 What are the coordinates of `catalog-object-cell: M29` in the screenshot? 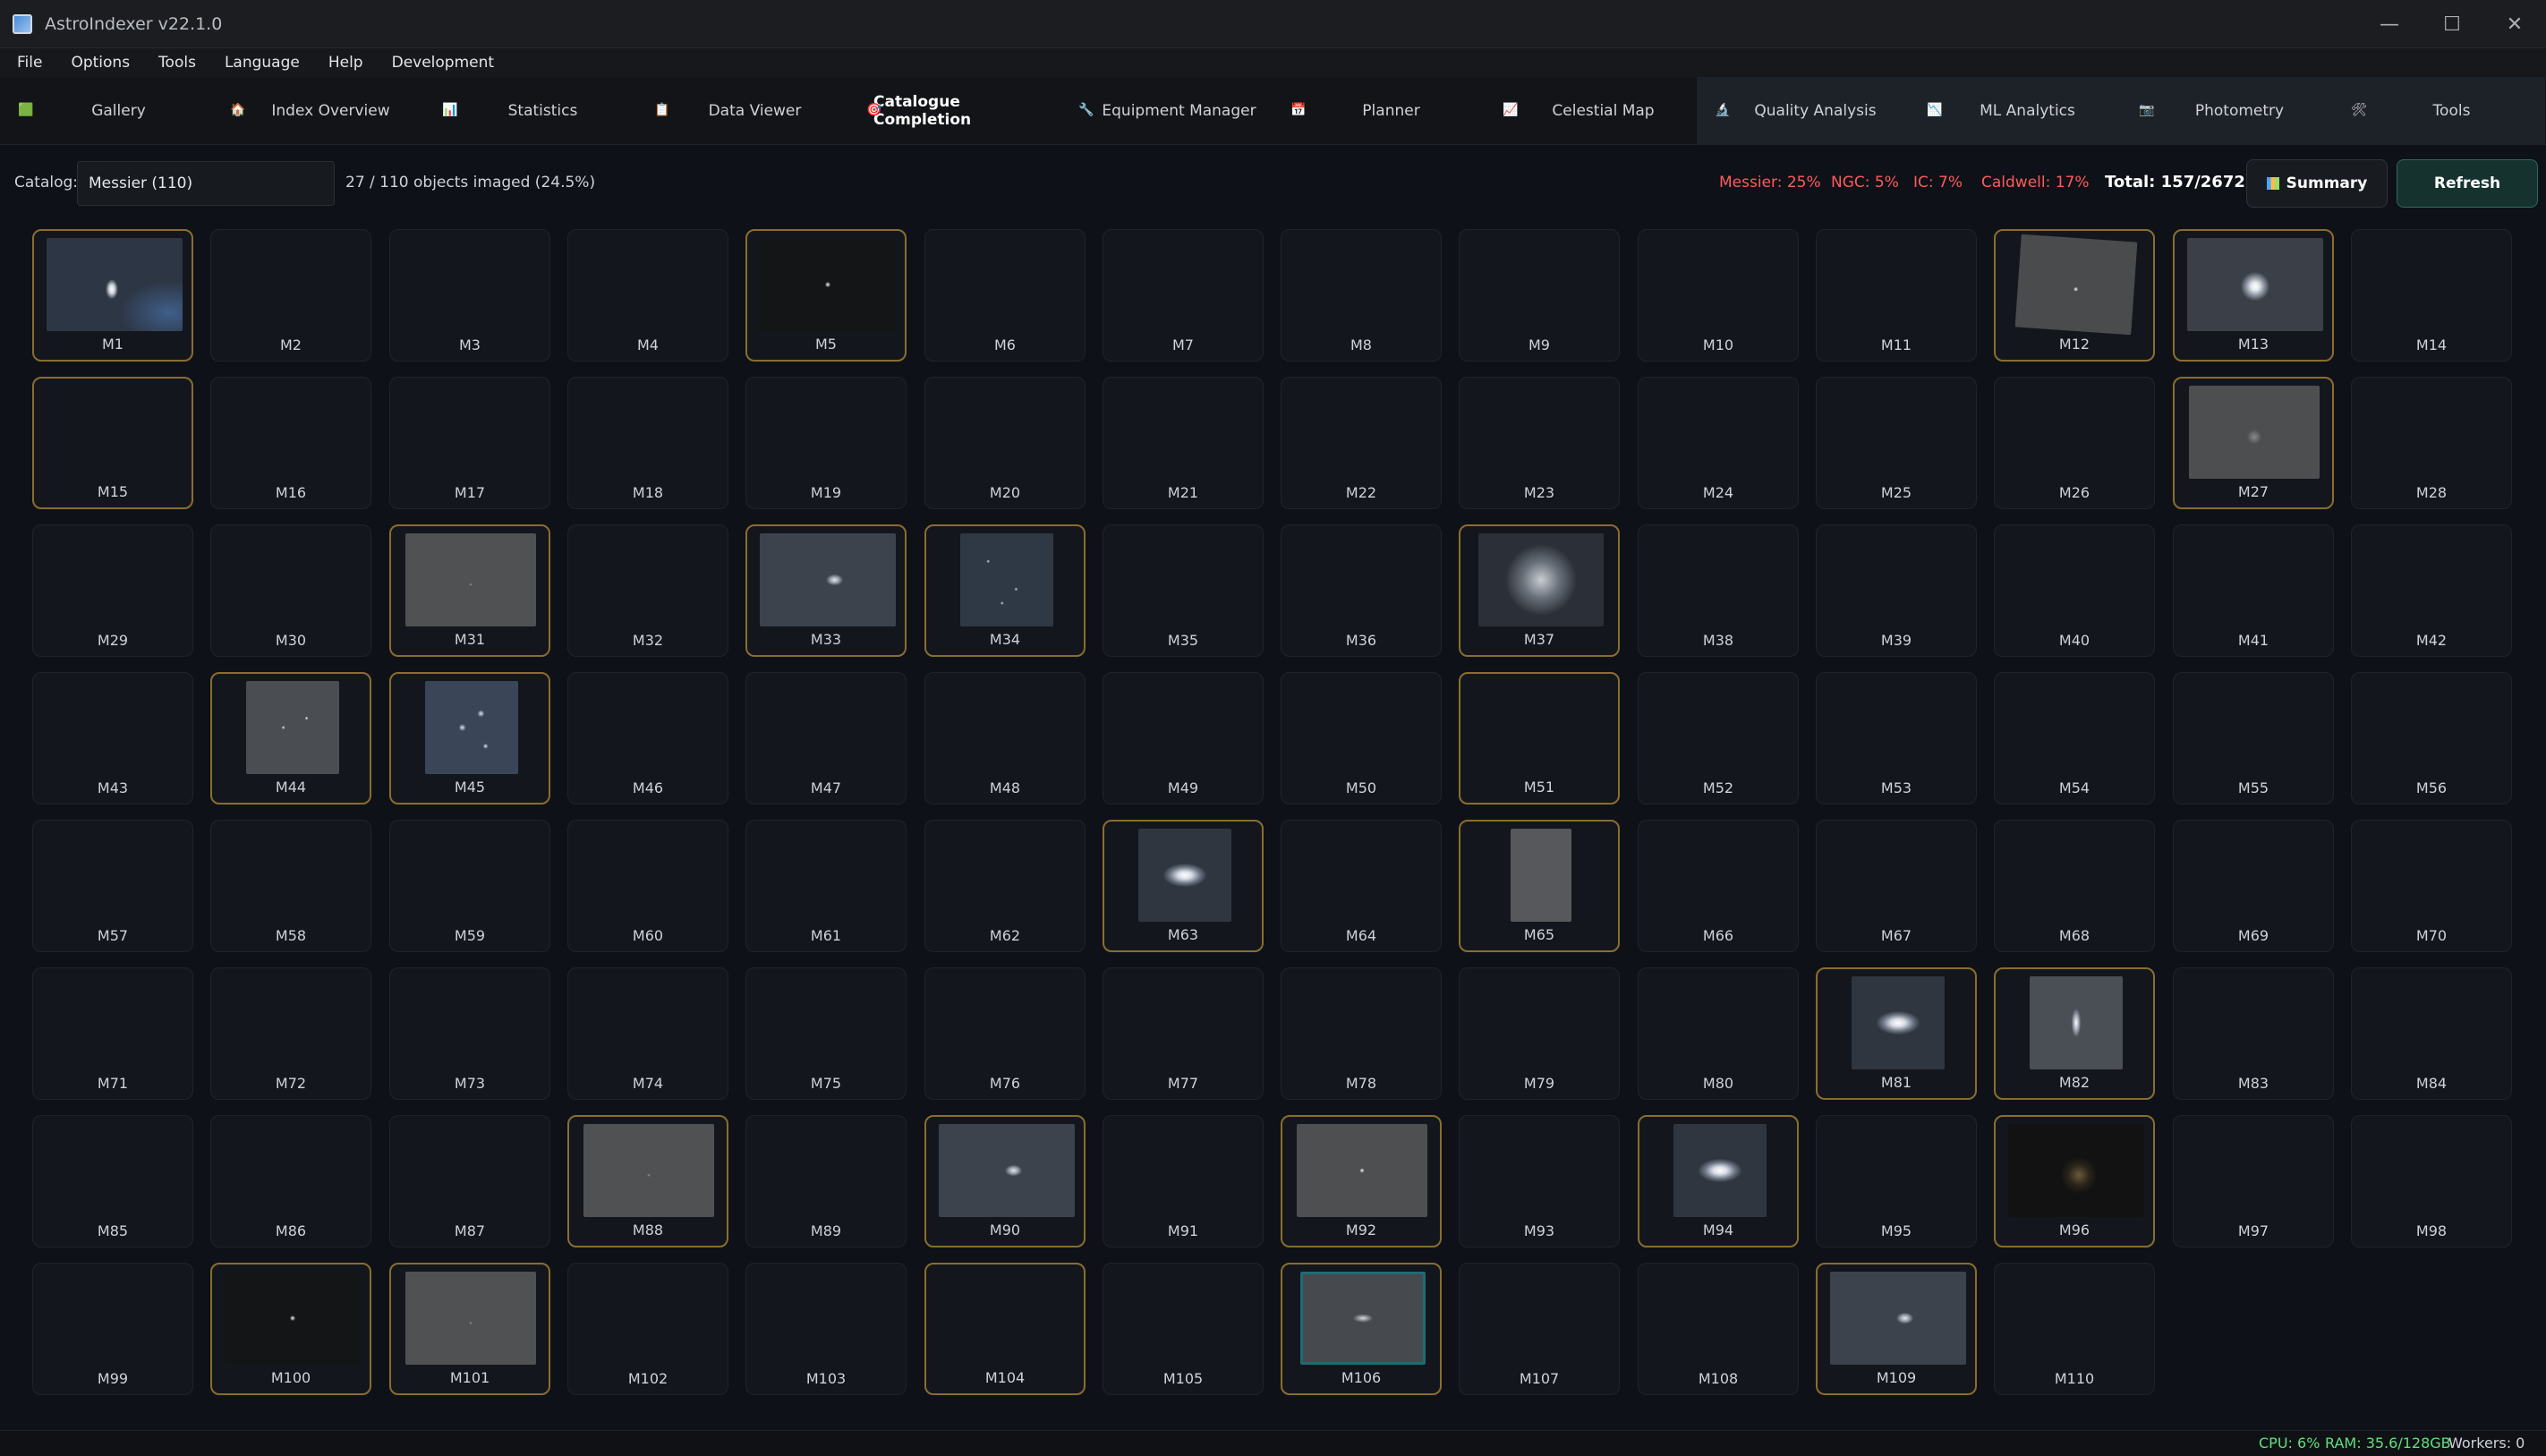 It's located at (112, 590).